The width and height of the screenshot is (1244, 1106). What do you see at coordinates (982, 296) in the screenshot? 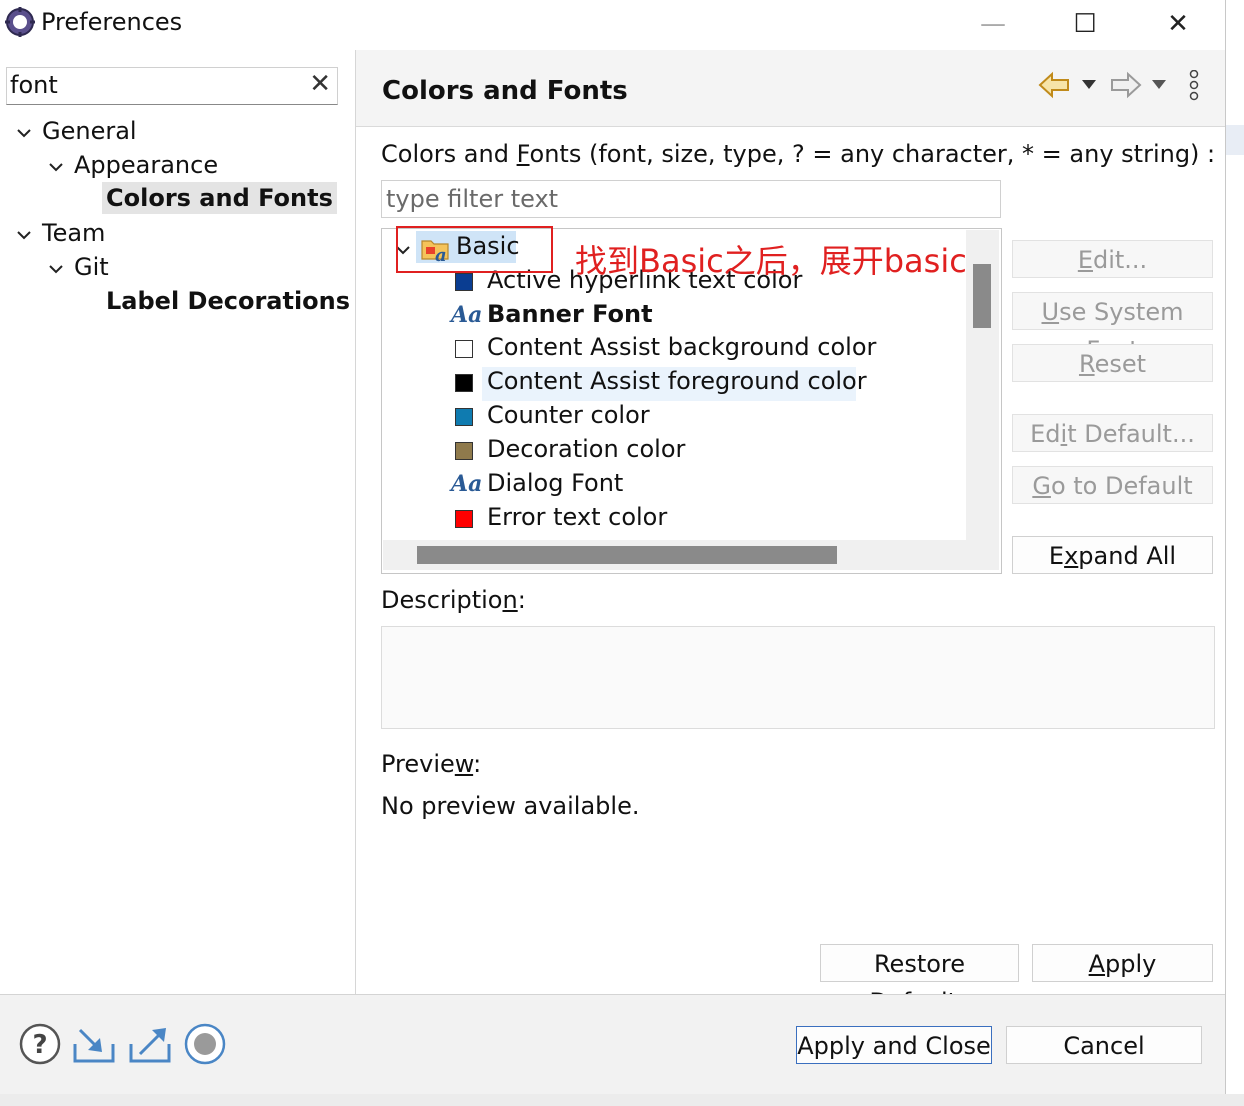
I see `tree-vertical-scroll-thumb` at bounding box center [982, 296].